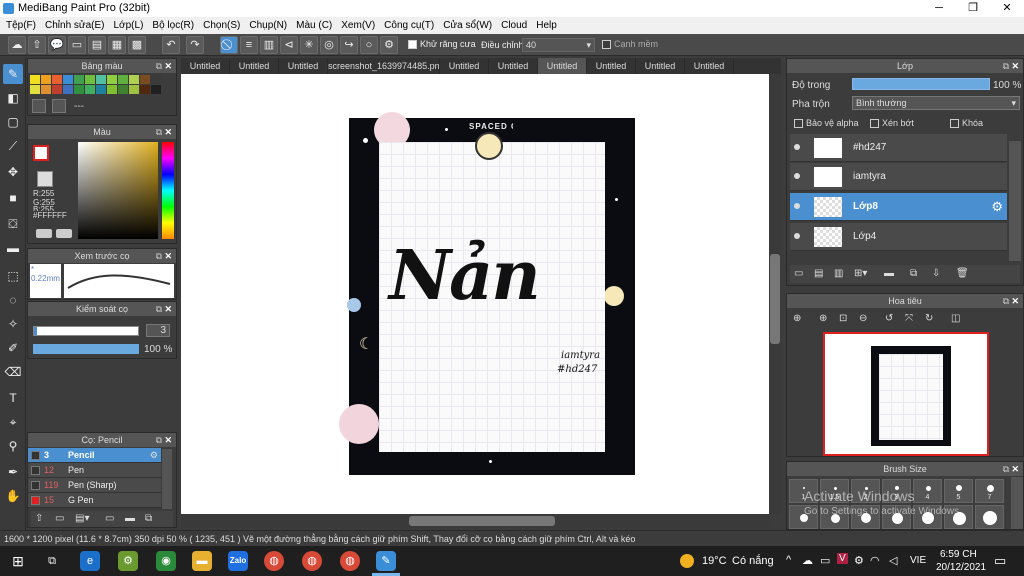 The height and width of the screenshot is (576, 1024). I want to click on chrome-icon-2: ◍, so click(312, 561).